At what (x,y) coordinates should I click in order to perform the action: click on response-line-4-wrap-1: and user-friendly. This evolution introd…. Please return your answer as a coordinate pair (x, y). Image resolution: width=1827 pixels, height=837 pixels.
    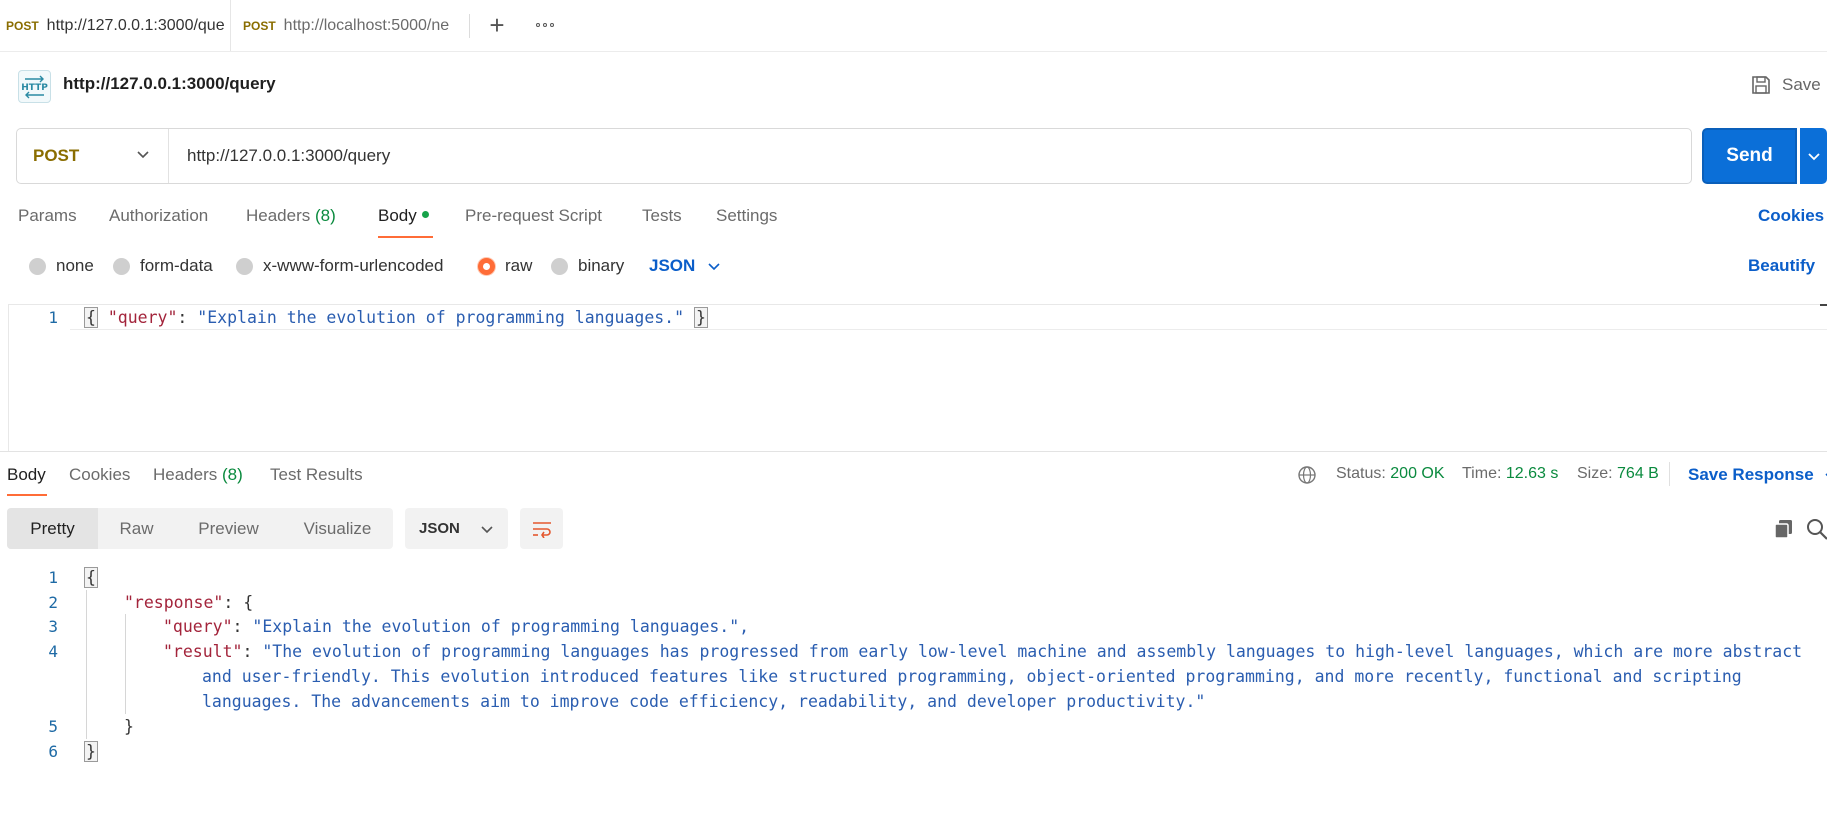
    Looking at the image, I should click on (972, 676).